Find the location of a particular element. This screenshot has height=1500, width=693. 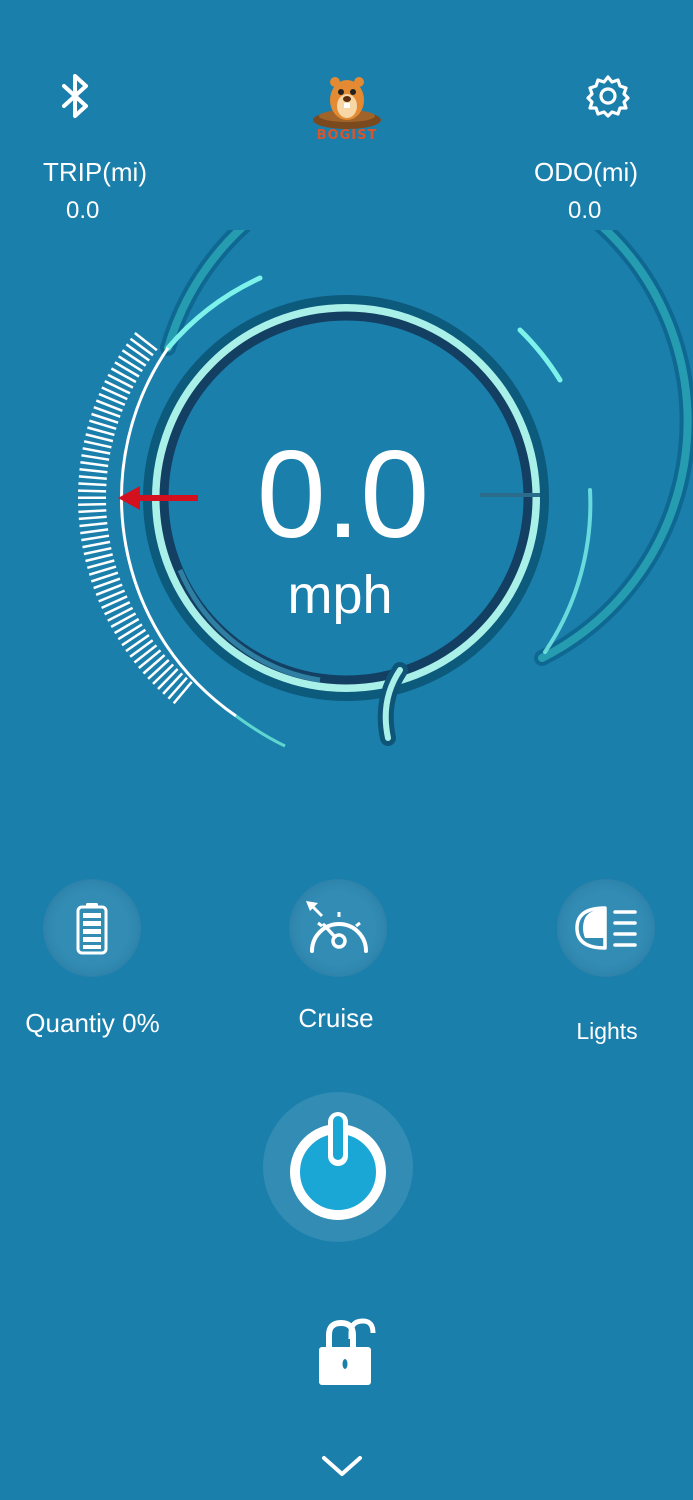

trip-value: 0.0 is located at coordinates (83, 210).